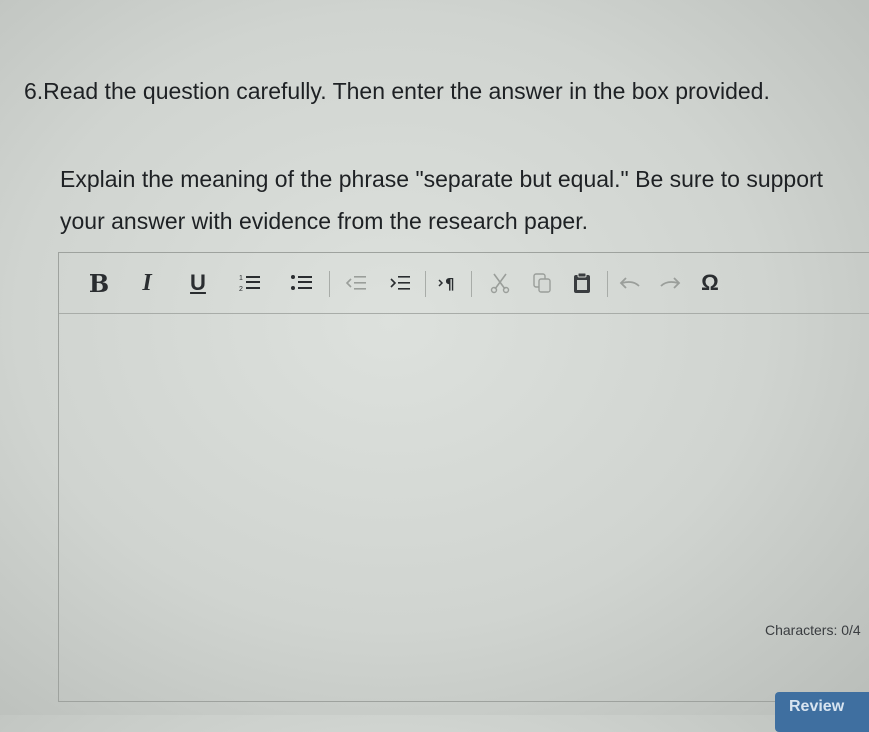  I want to click on outdent-icon, so click(355, 283).